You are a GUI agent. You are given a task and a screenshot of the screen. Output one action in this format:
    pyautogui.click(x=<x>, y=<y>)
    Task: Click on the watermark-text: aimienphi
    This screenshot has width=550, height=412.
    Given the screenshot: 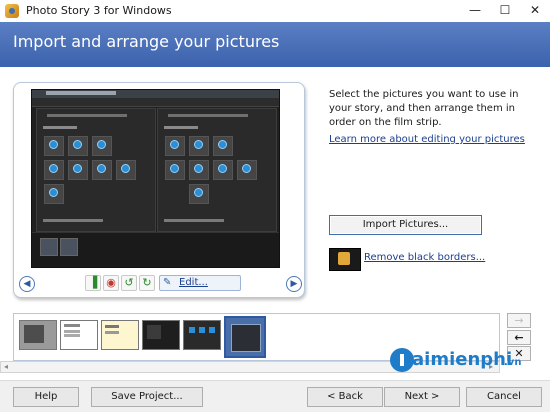 What is the action you would take?
    pyautogui.click(x=462, y=359)
    